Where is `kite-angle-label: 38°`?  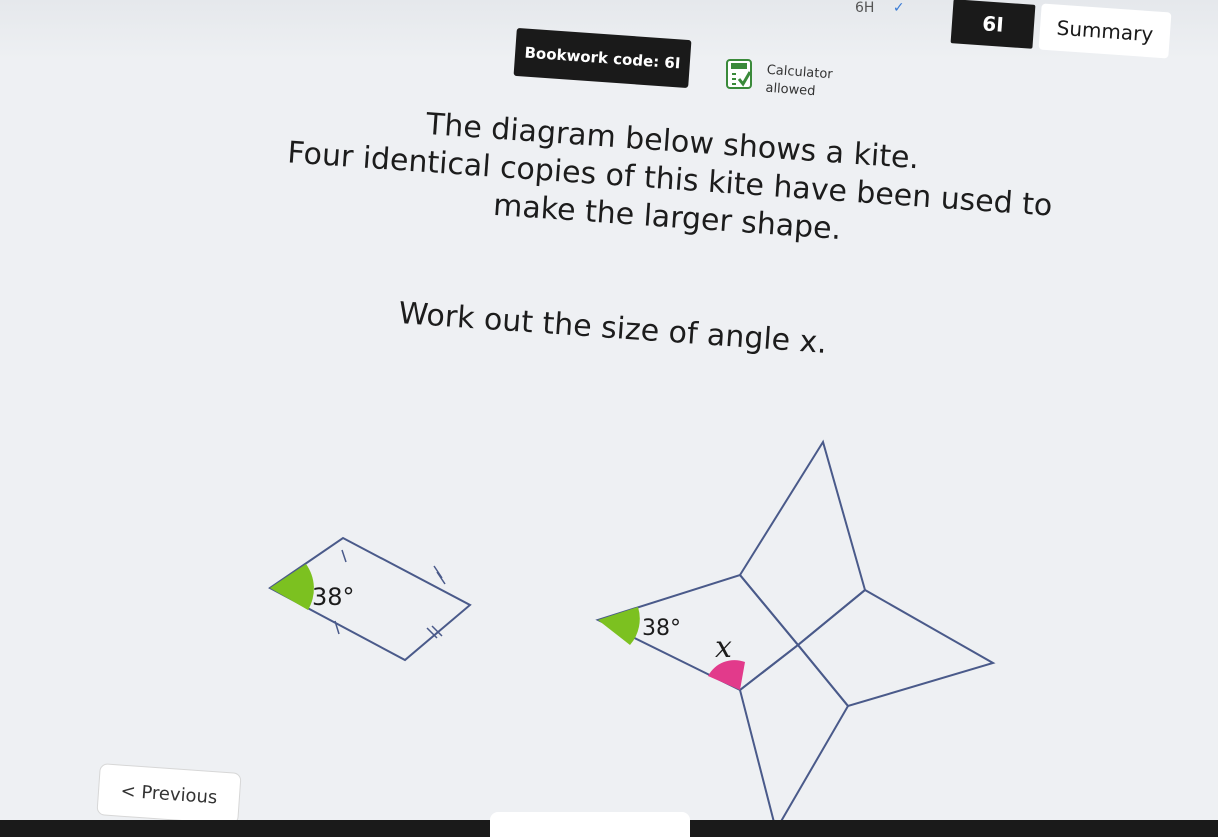
kite-angle-label: 38° is located at coordinates (333, 597).